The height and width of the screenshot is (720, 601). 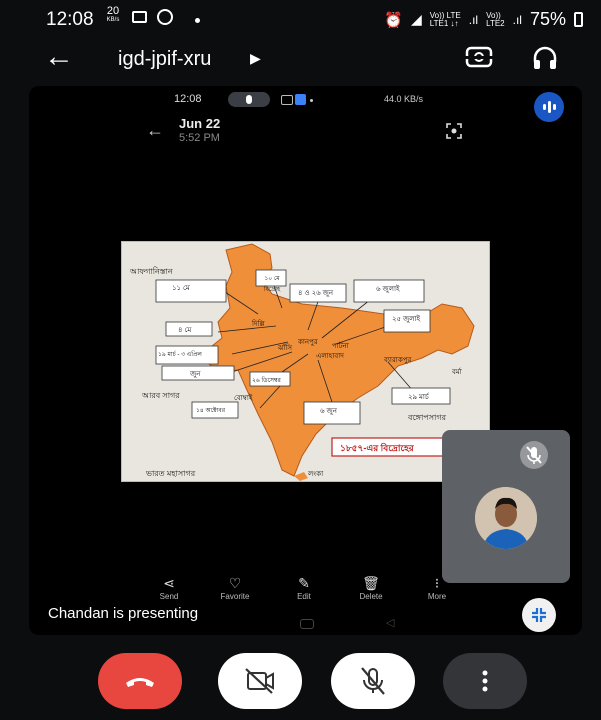 What do you see at coordinates (308, 342) in the screenshot?
I see `map-city: কানপুর` at bounding box center [308, 342].